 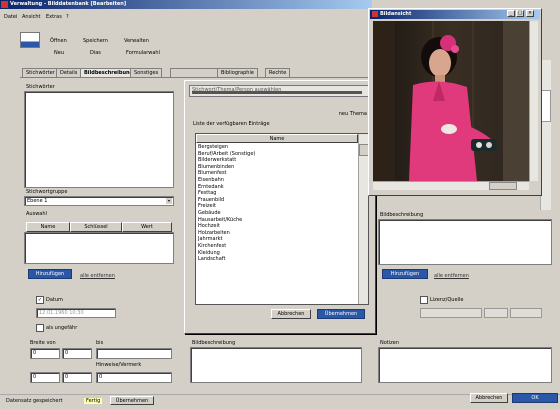 What do you see at coordinates (61, 313) in the screenshot?
I see `date-input-value: 12.01.1960 10:30` at bounding box center [61, 313].